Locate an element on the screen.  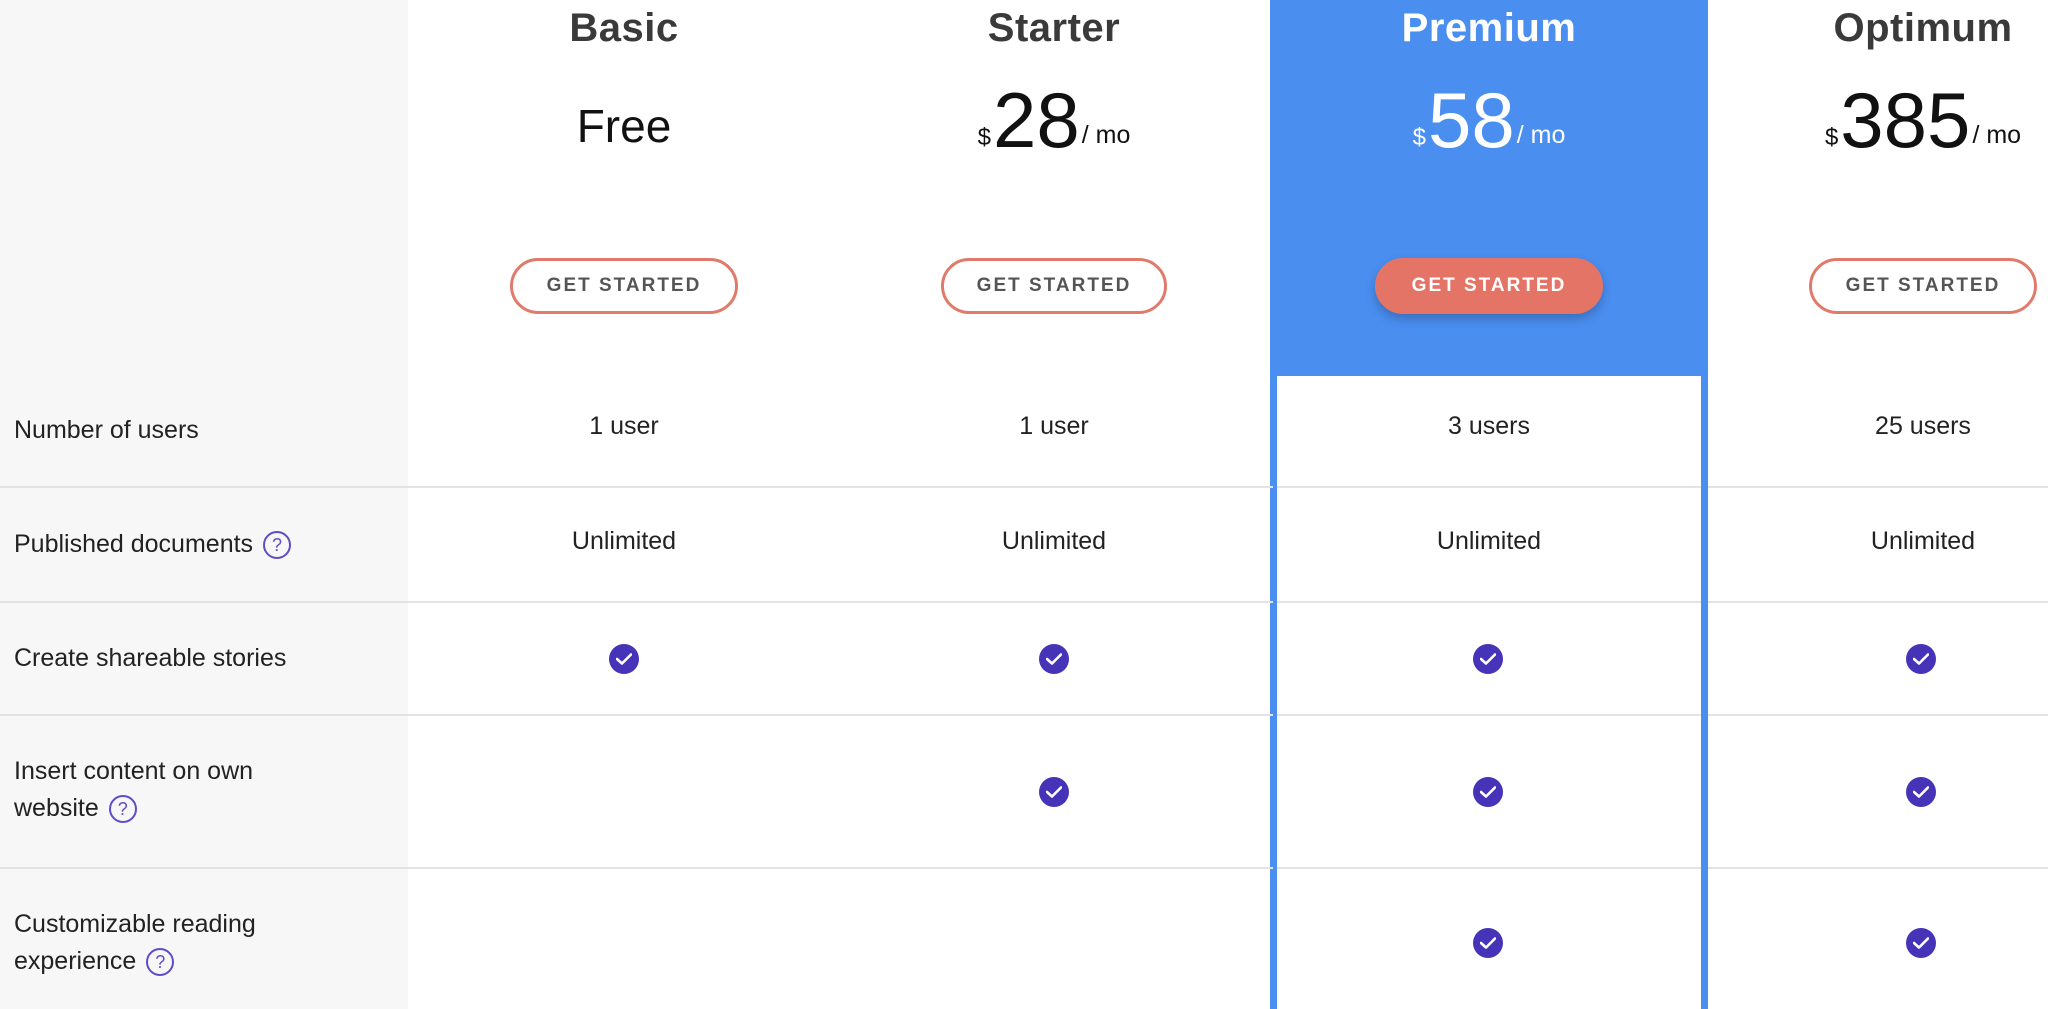
docs-premium: Unlimited is located at coordinates (1489, 541).